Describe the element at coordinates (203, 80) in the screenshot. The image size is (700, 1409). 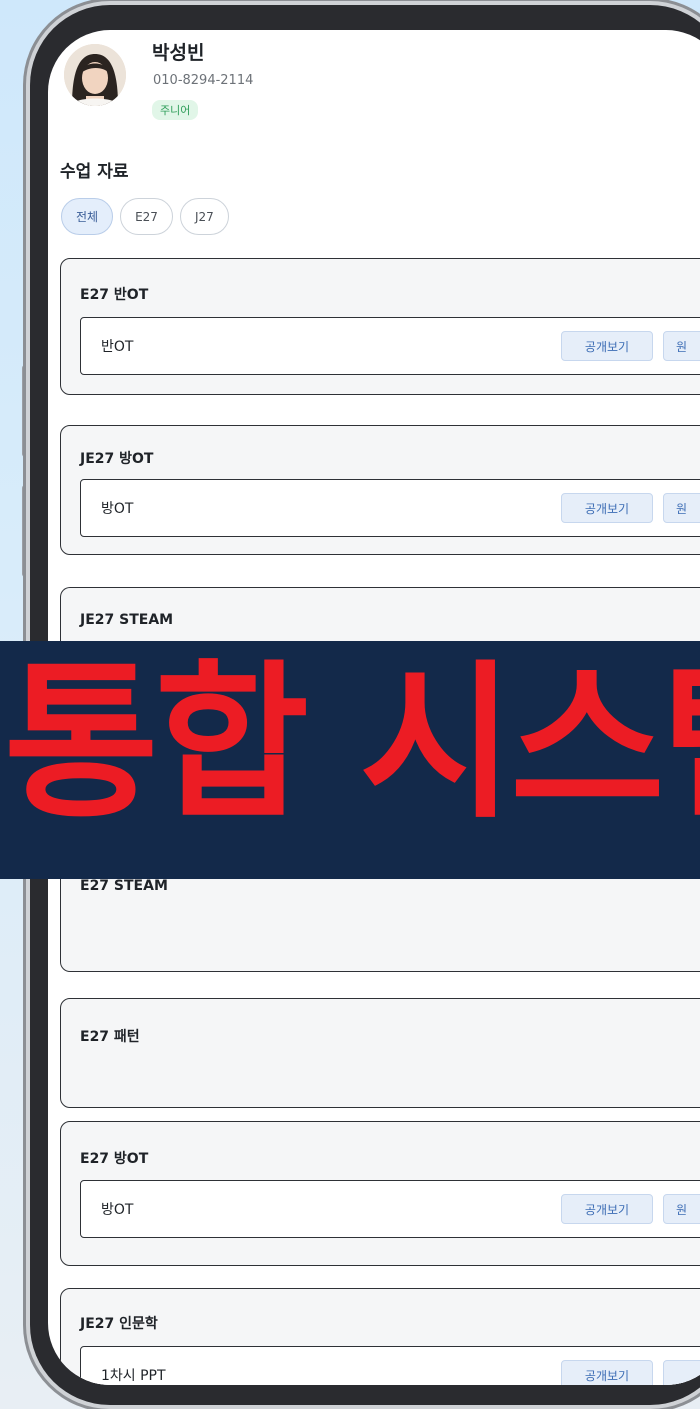
I see `profile-phone: 010-8294-2114` at that location.